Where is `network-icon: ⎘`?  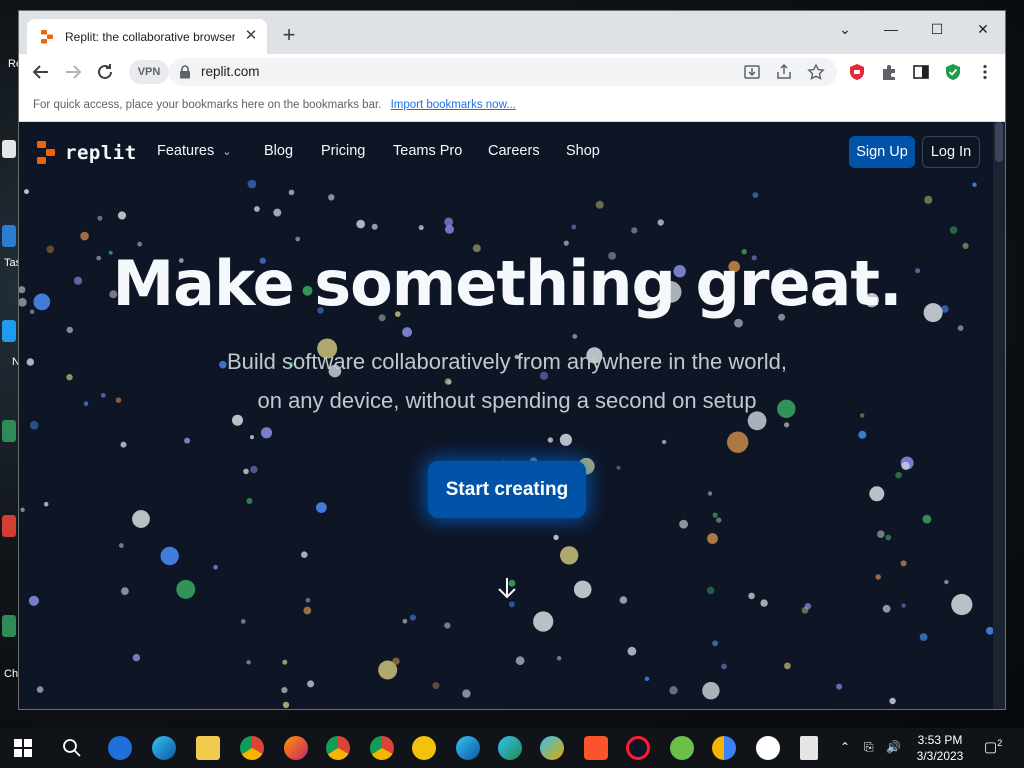 network-icon: ⎘ is located at coordinates (869, 747).